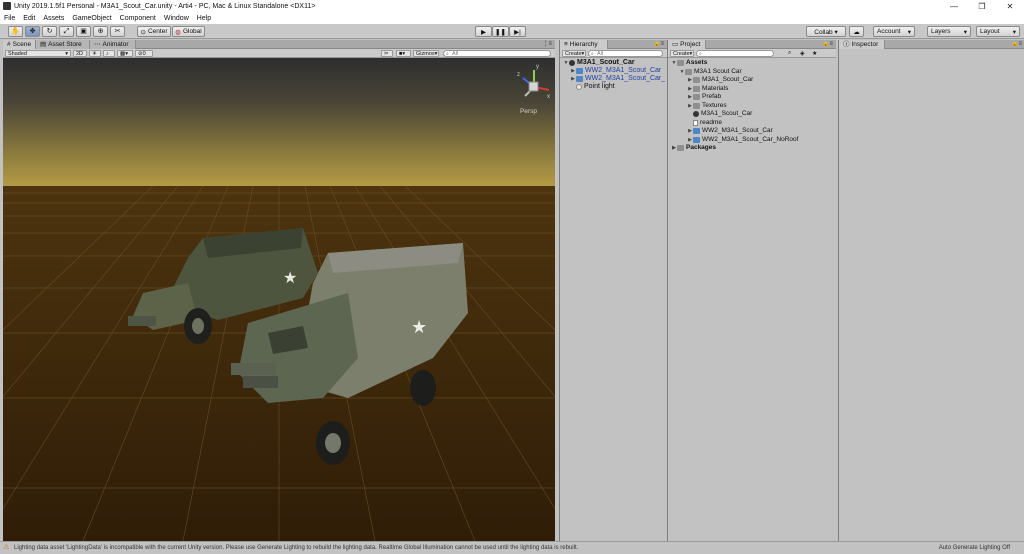 This screenshot has height=554, width=1024. Describe the element at coordinates (483, 31) in the screenshot. I see `play-button: ▶` at that location.